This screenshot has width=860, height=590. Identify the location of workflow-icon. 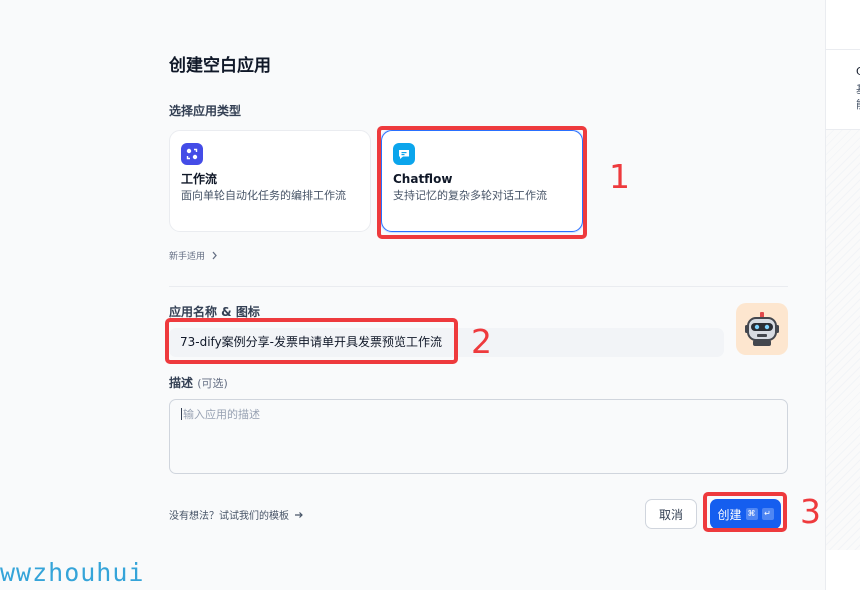
(192, 154).